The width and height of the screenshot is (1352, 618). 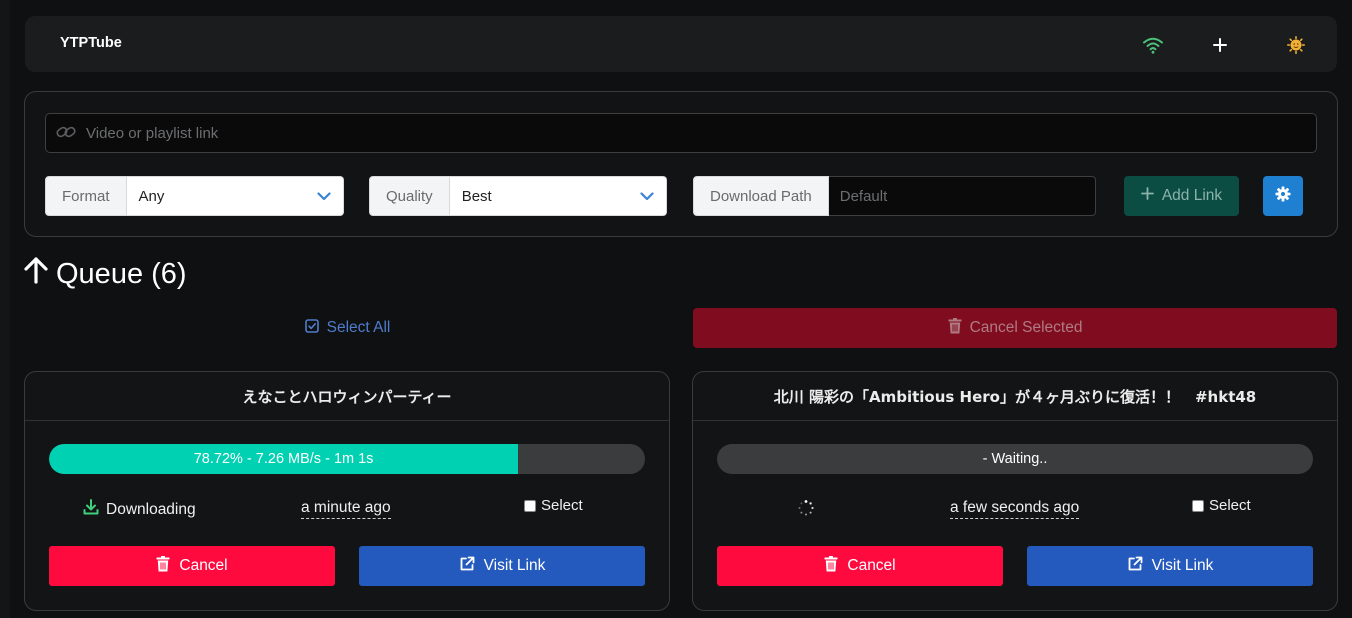 What do you see at coordinates (121, 273) in the screenshot?
I see `queue-title: Queue (6)` at bounding box center [121, 273].